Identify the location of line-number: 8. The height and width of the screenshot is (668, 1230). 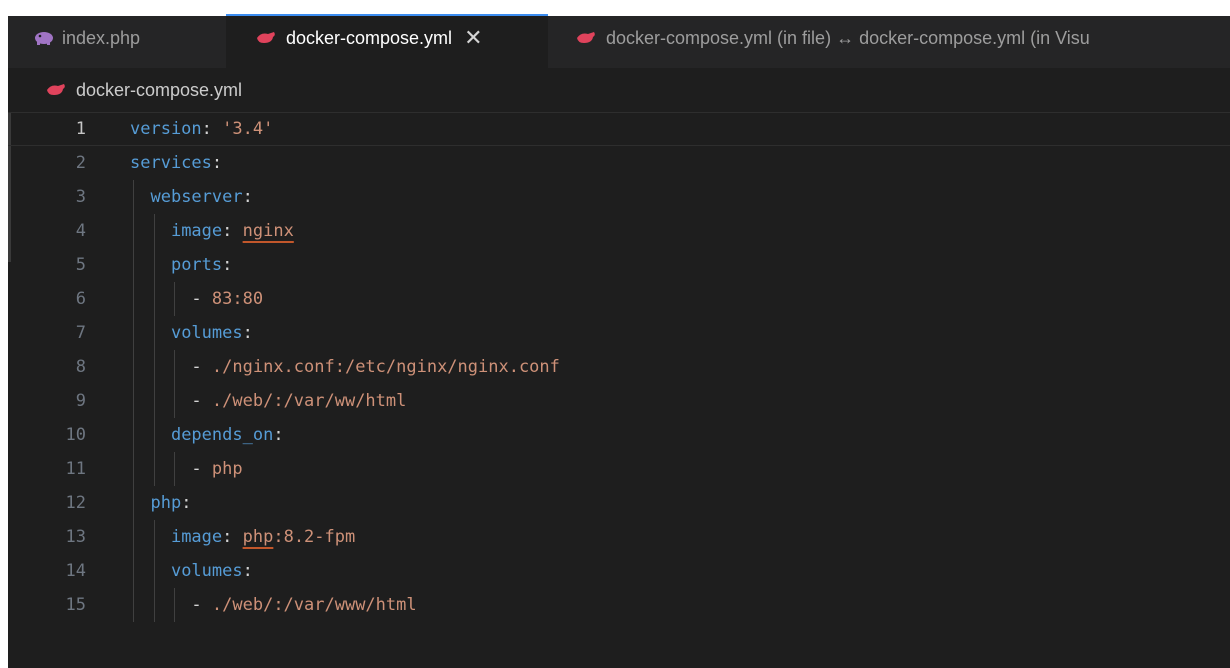
(80, 367).